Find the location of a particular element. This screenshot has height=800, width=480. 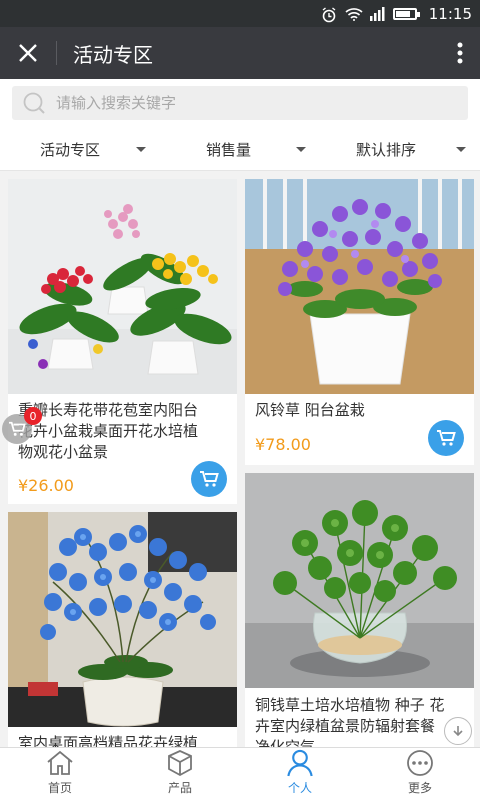

filter-sort: 默认排序 is located at coordinates (400, 149).